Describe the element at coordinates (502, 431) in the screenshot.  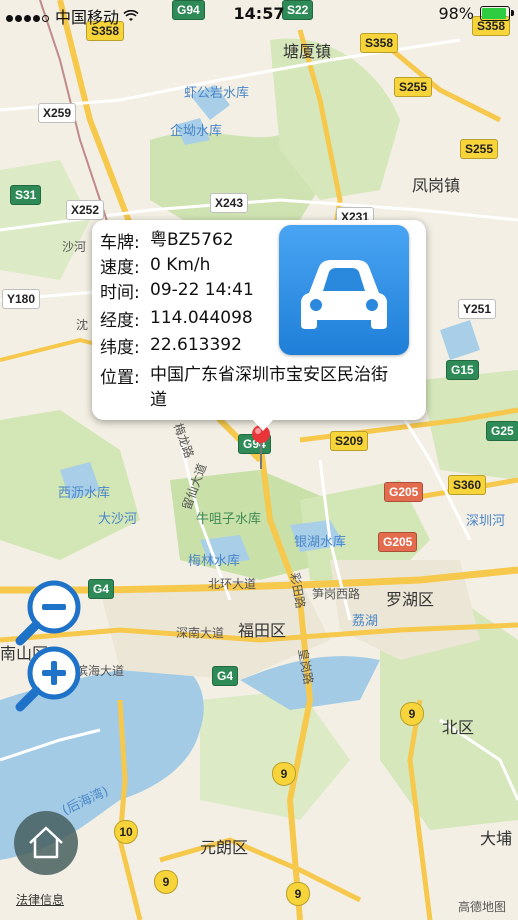
I see `road-shield: G25` at that location.